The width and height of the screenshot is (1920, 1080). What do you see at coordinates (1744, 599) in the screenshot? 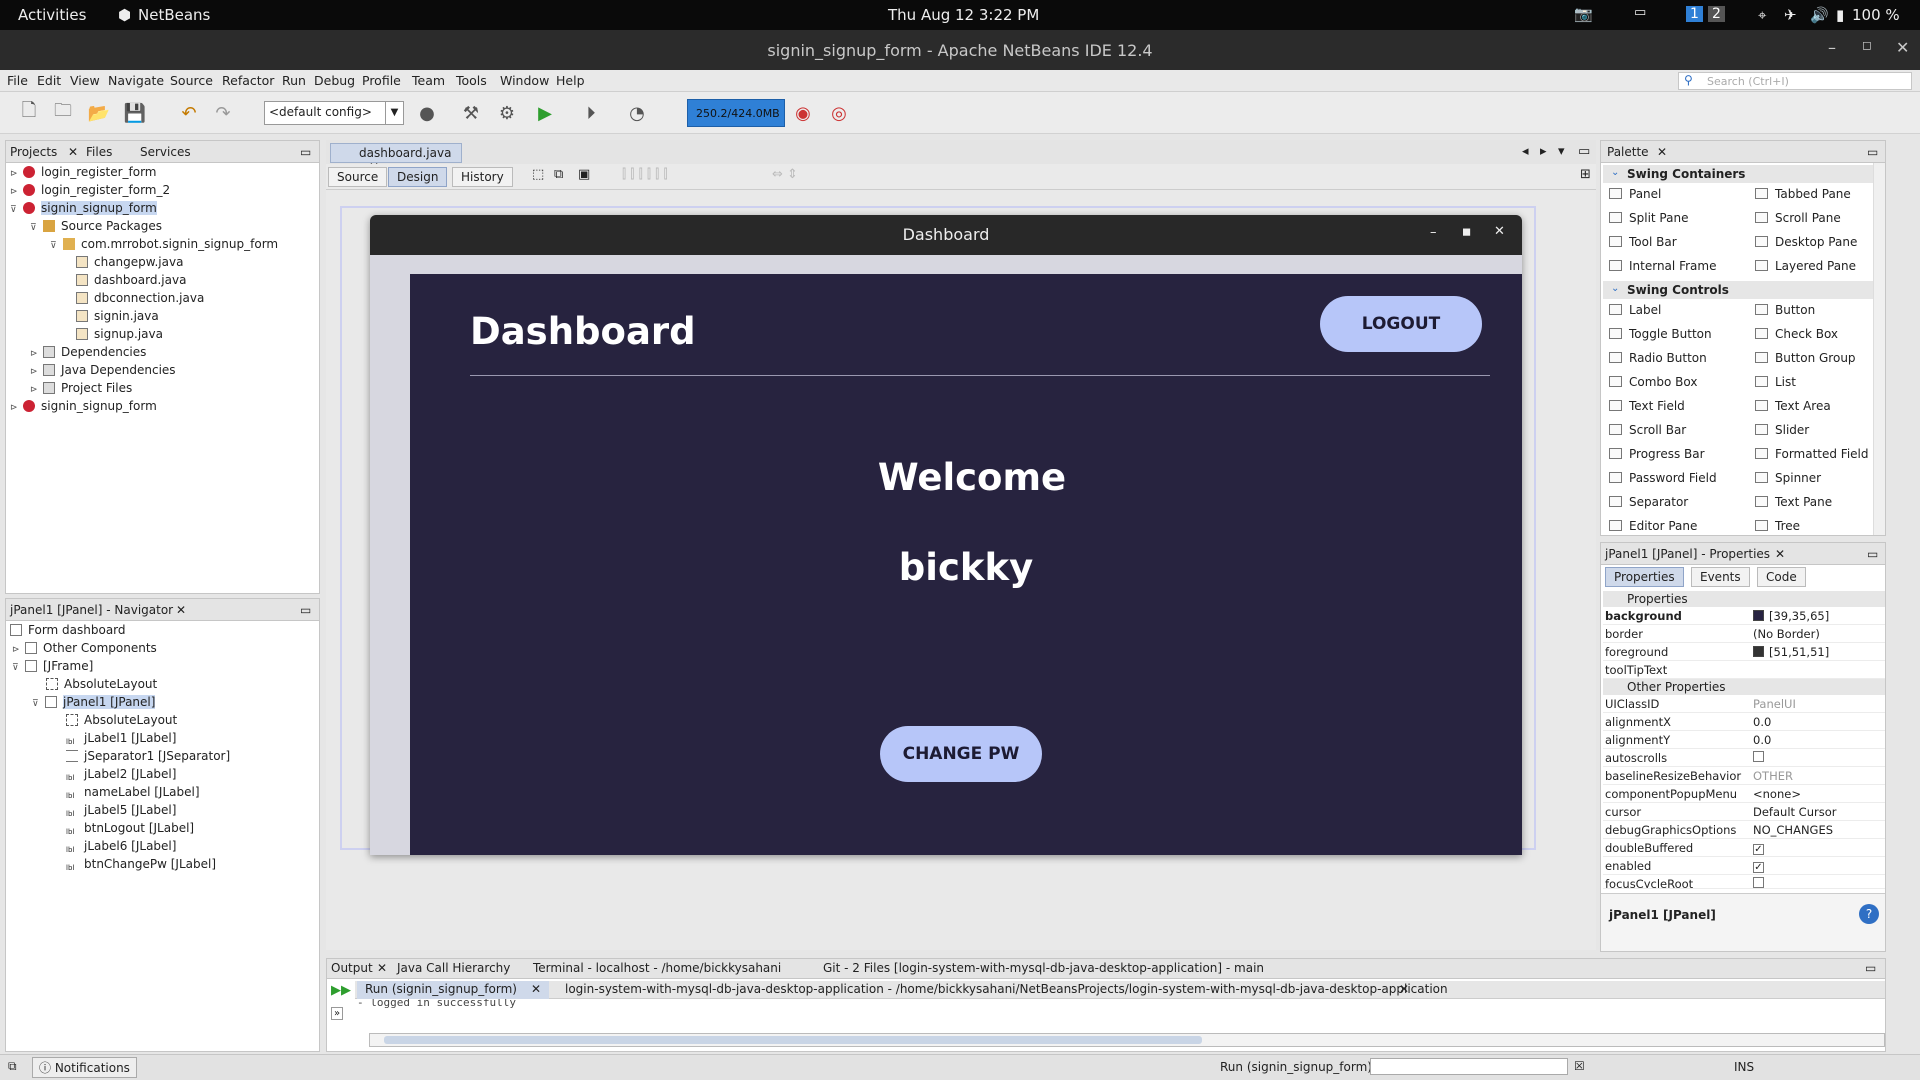
I see `properties-section: Properties` at bounding box center [1744, 599].